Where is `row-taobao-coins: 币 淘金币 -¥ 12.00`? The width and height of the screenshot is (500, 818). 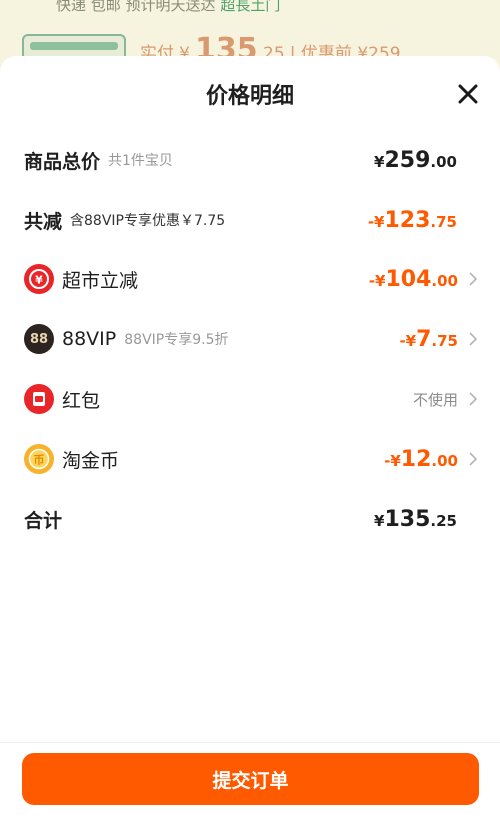 row-taobao-coins: 币 淘金币 -¥ 12.00 is located at coordinates (250, 459).